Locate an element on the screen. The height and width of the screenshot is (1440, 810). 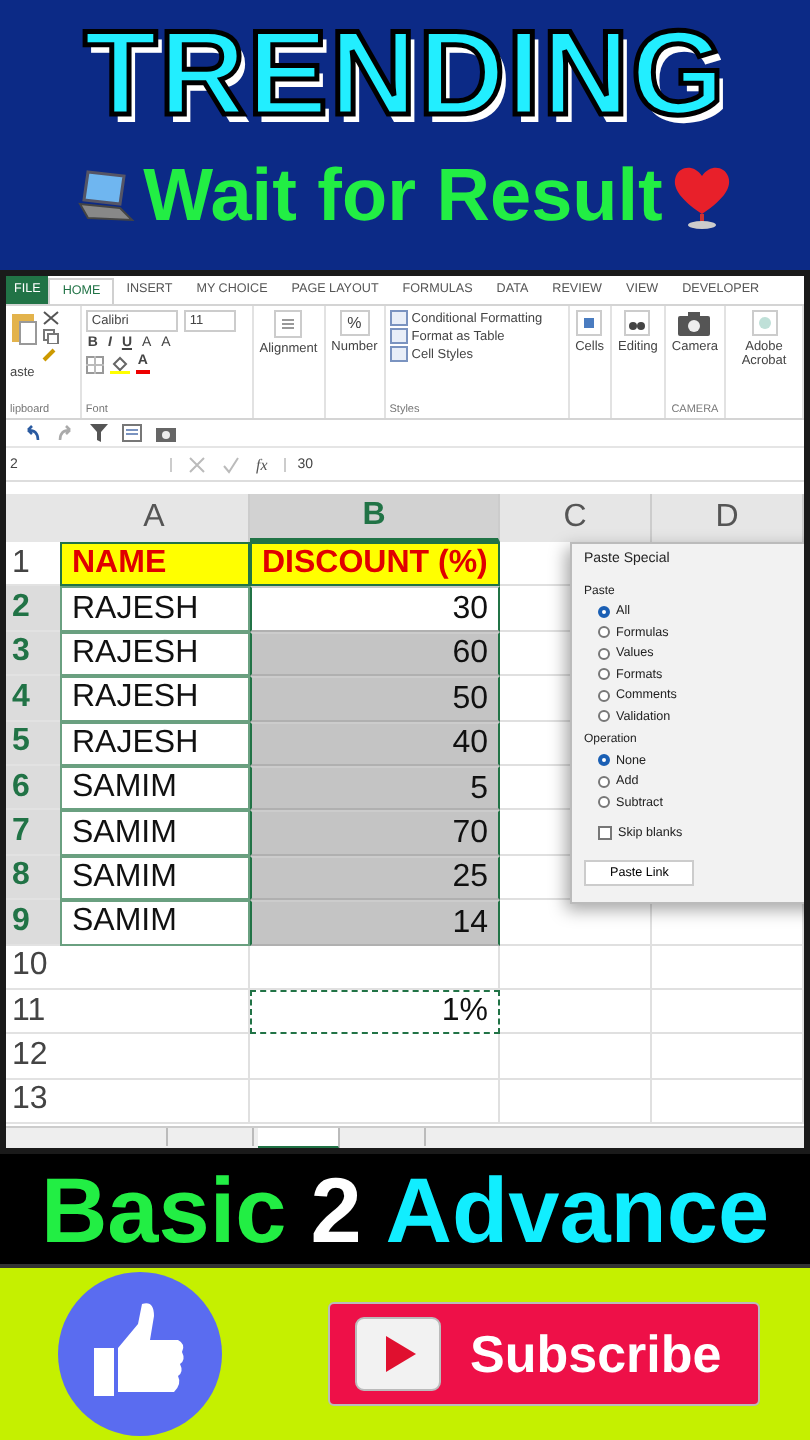
row-header: 9 is located at coordinates (33, 923).